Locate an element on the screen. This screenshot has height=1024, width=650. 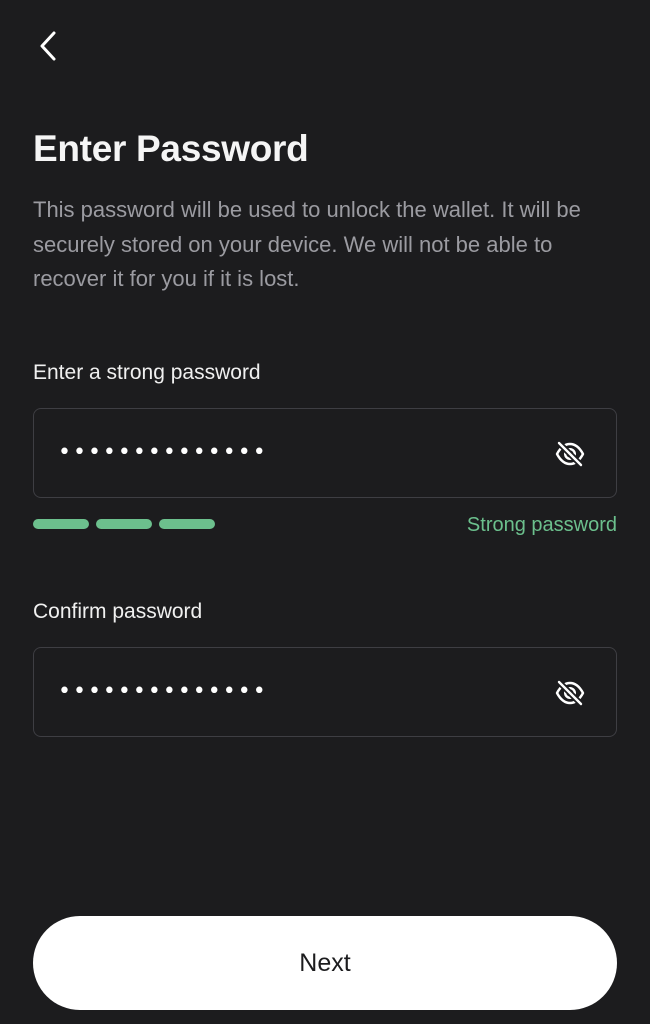
back-button is located at coordinates (48, 48).